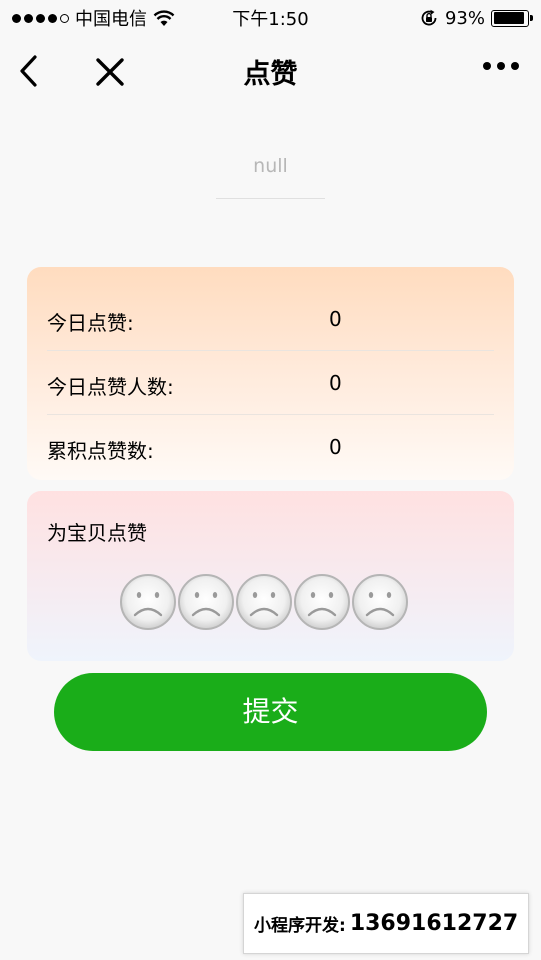  I want to click on baby-name-field: null, so click(270, 170).